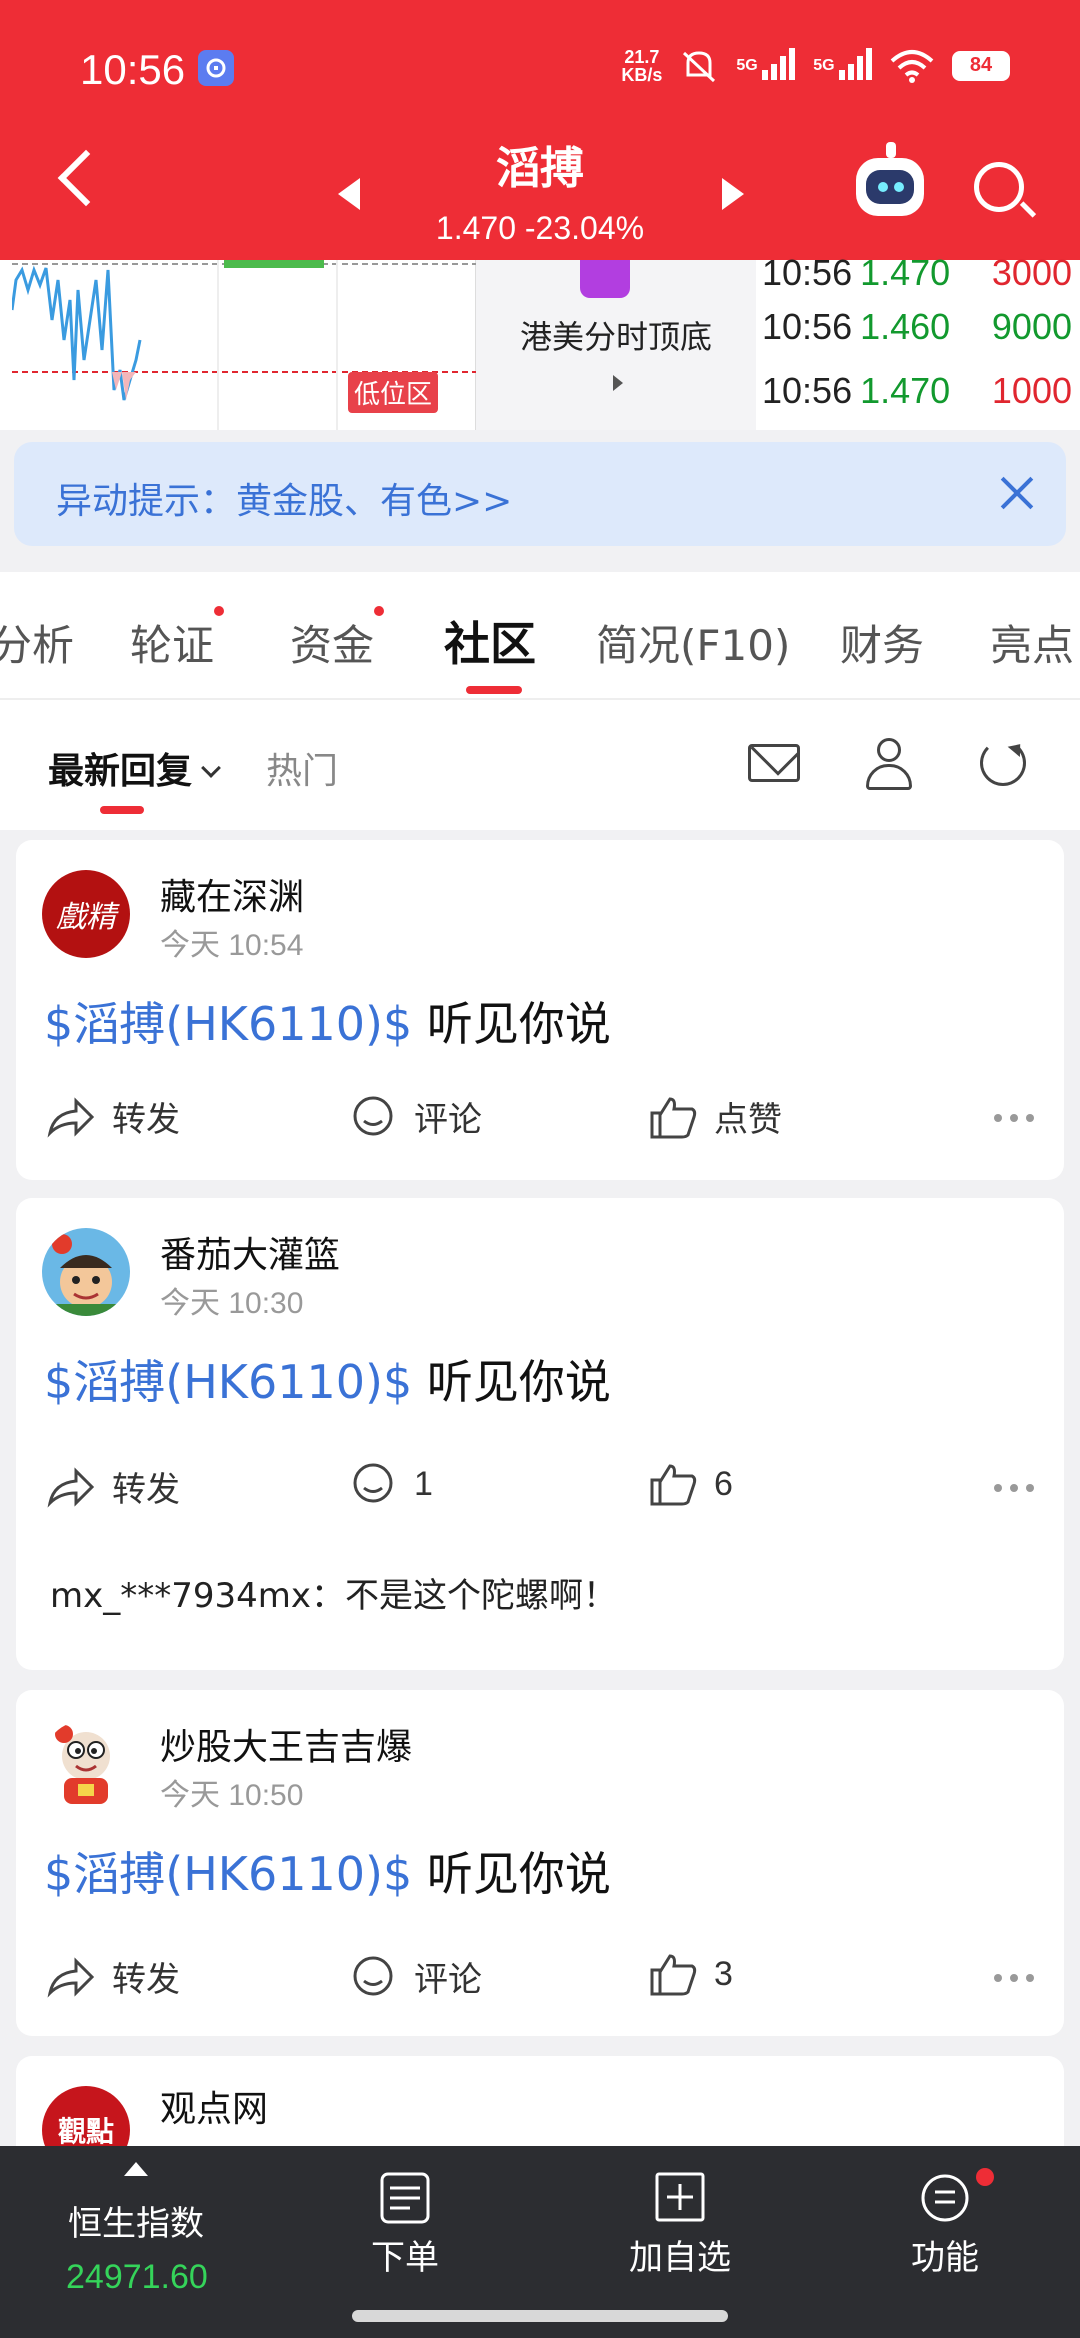 This screenshot has height=2338, width=1080. I want to click on cartoon-avatar, so click(82, 1764).